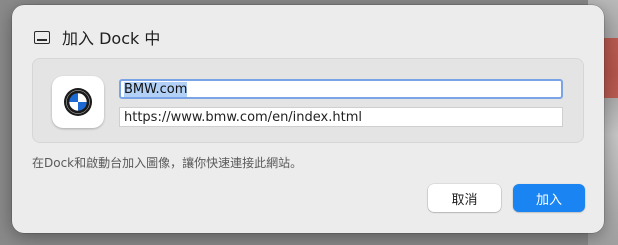 The image size is (618, 245). Describe the element at coordinates (167, 163) in the screenshot. I see `hint-text: 在Dock和啟動台加入圖像，讓你快速連接此網站。` at that location.